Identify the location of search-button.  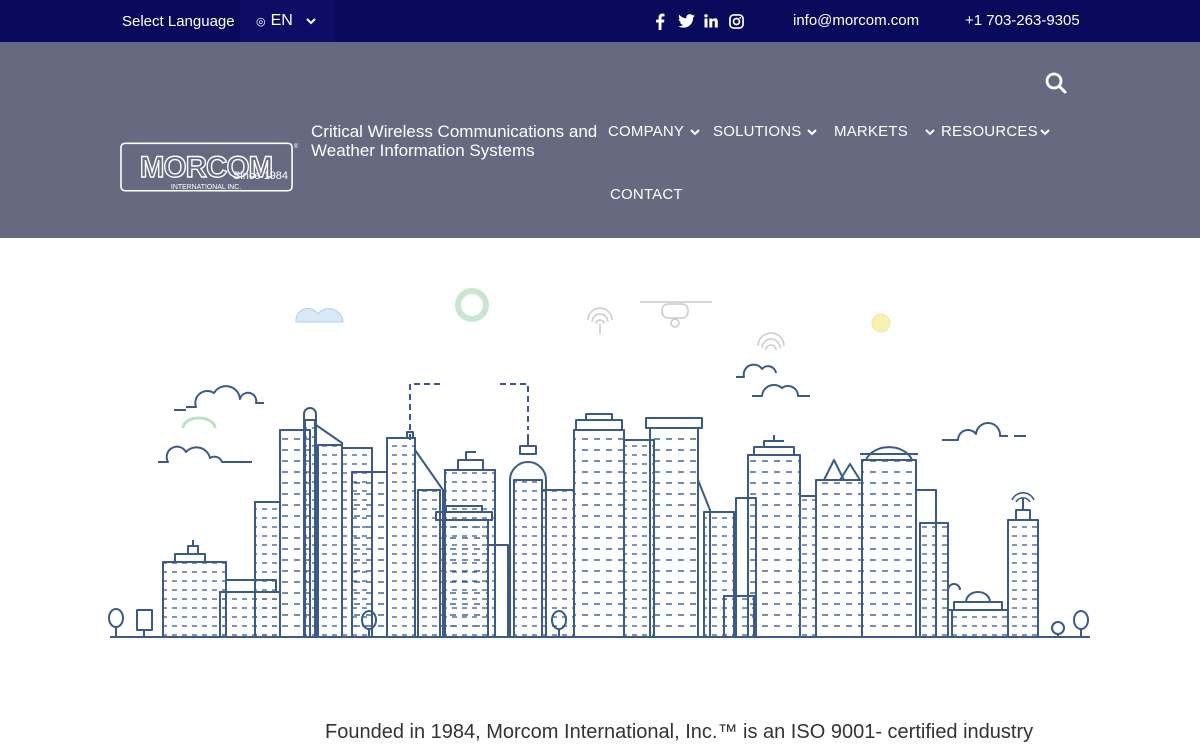
(1056, 83).